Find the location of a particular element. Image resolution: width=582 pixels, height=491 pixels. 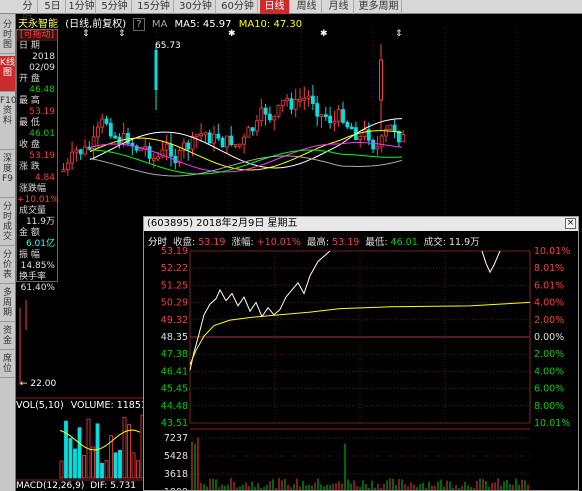

price-axis-label: 53.19 is located at coordinates (174, 251).